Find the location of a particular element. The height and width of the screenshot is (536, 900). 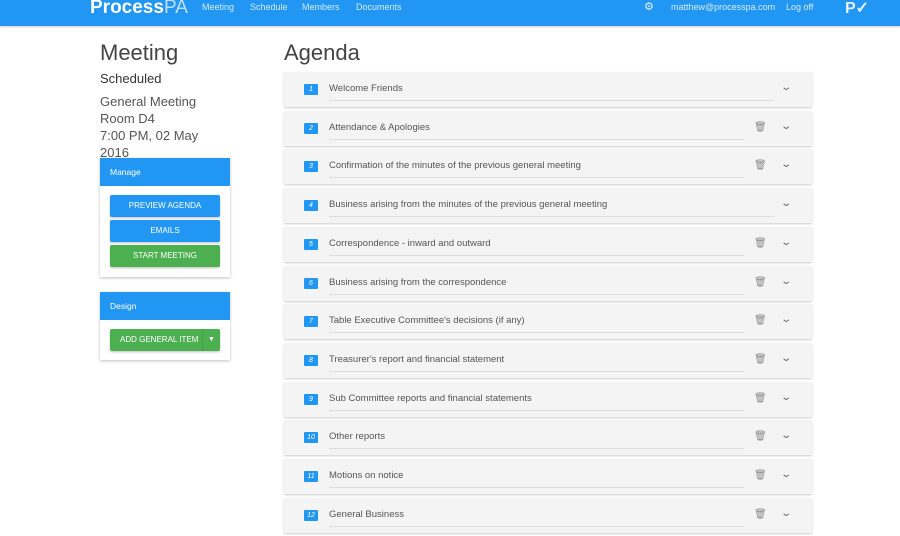

add-general-item-button: ADD GENERAL ITEM ▼ is located at coordinates (165, 340).